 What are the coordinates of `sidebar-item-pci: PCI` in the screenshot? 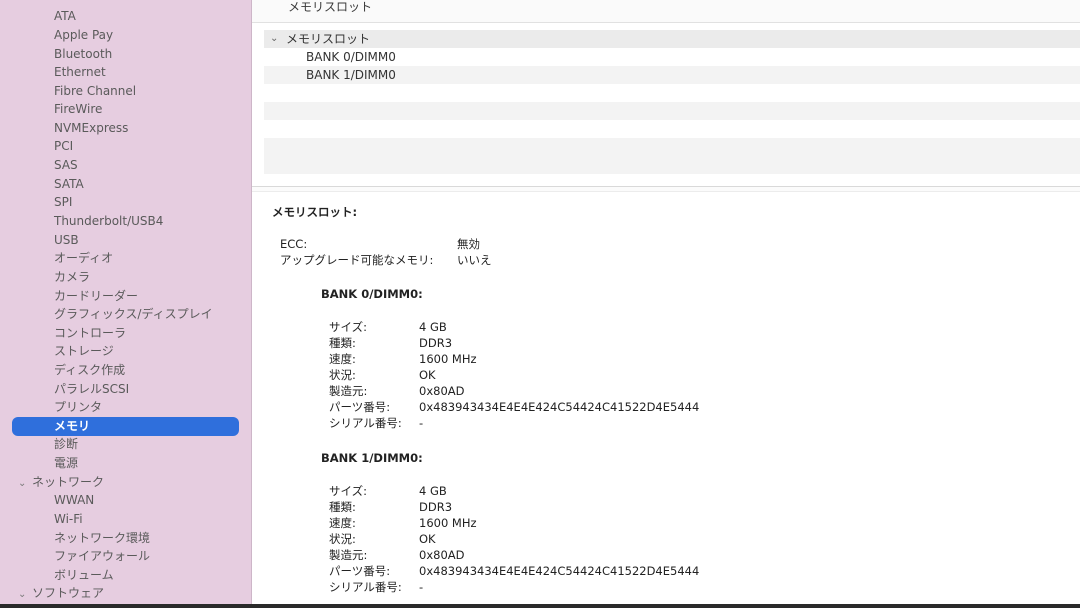 It's located at (63, 146).